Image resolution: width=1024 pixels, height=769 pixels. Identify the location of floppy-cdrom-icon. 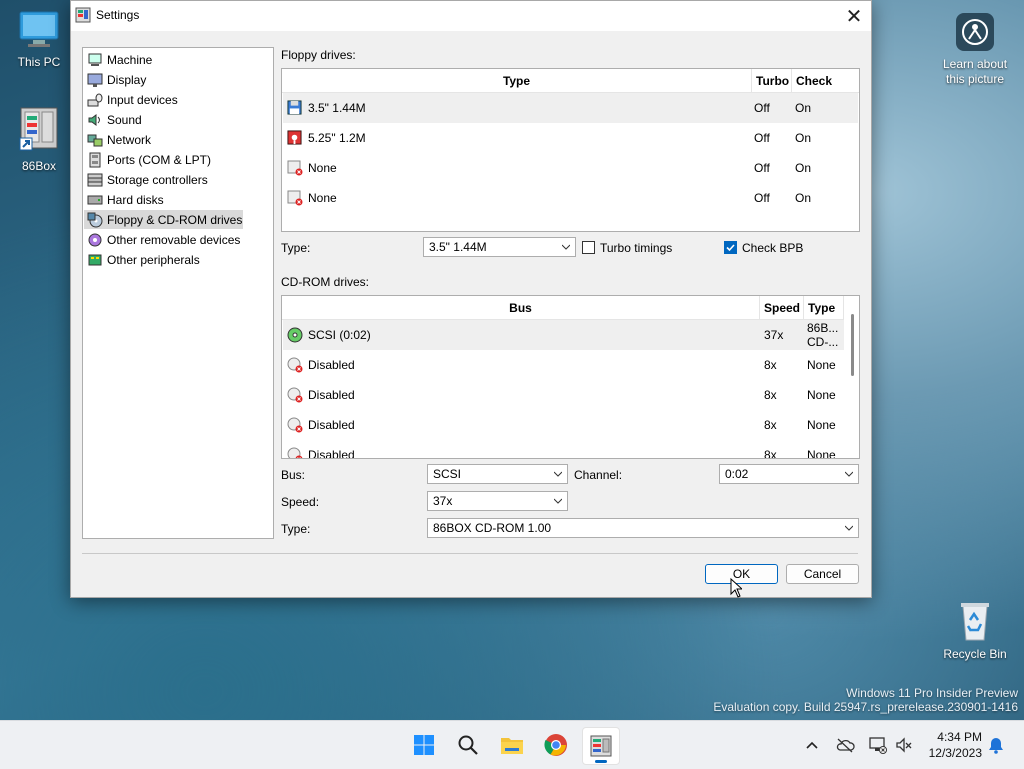
(95, 219).